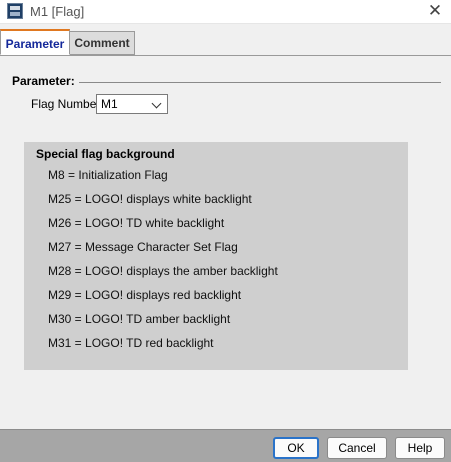 This screenshot has height=462, width=451. I want to click on ok-button: OK, so click(296, 448).